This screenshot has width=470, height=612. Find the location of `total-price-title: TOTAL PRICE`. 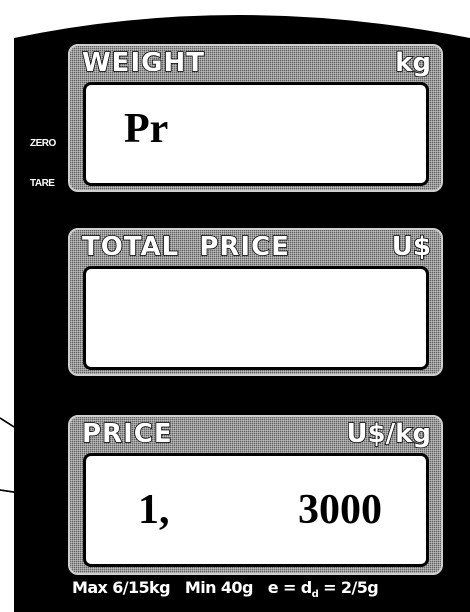

total-price-title: TOTAL PRICE is located at coordinates (185, 247).